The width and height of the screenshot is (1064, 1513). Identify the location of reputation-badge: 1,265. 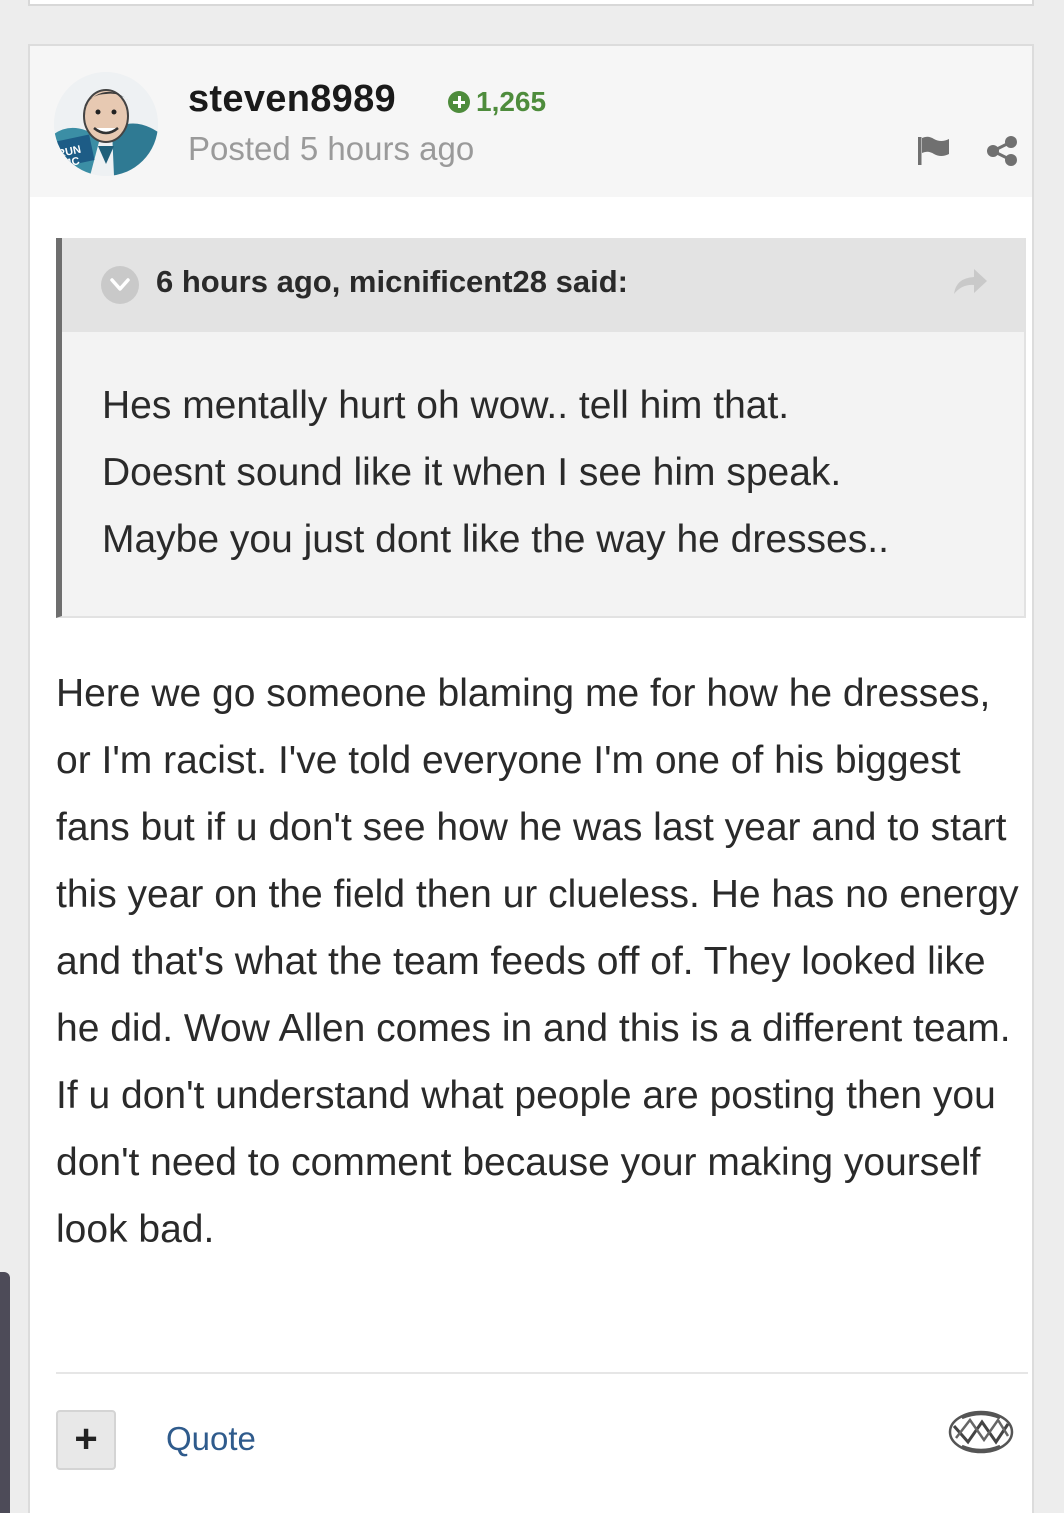
(497, 102).